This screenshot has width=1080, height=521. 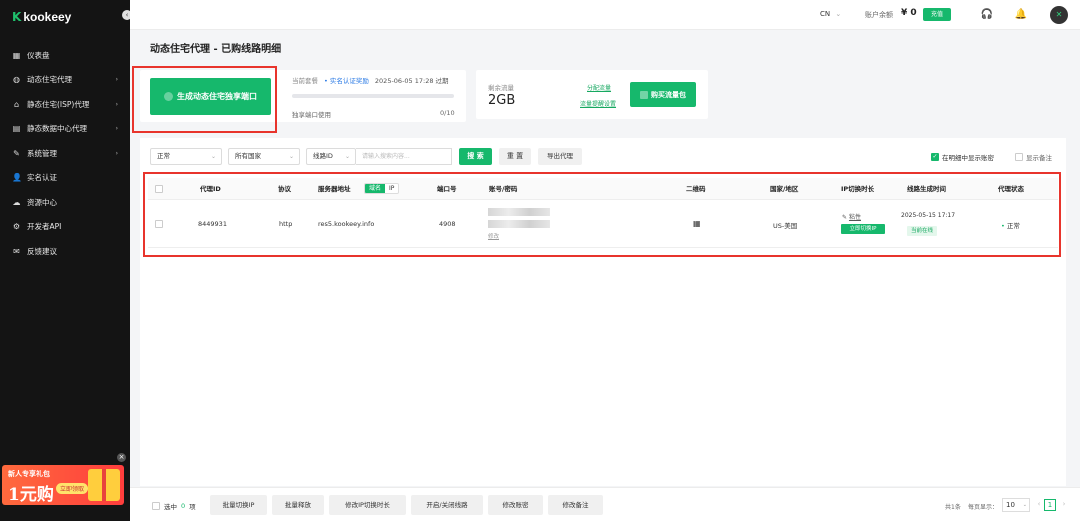 I want to click on bell-icon: 🔔, so click(x=1021, y=15).